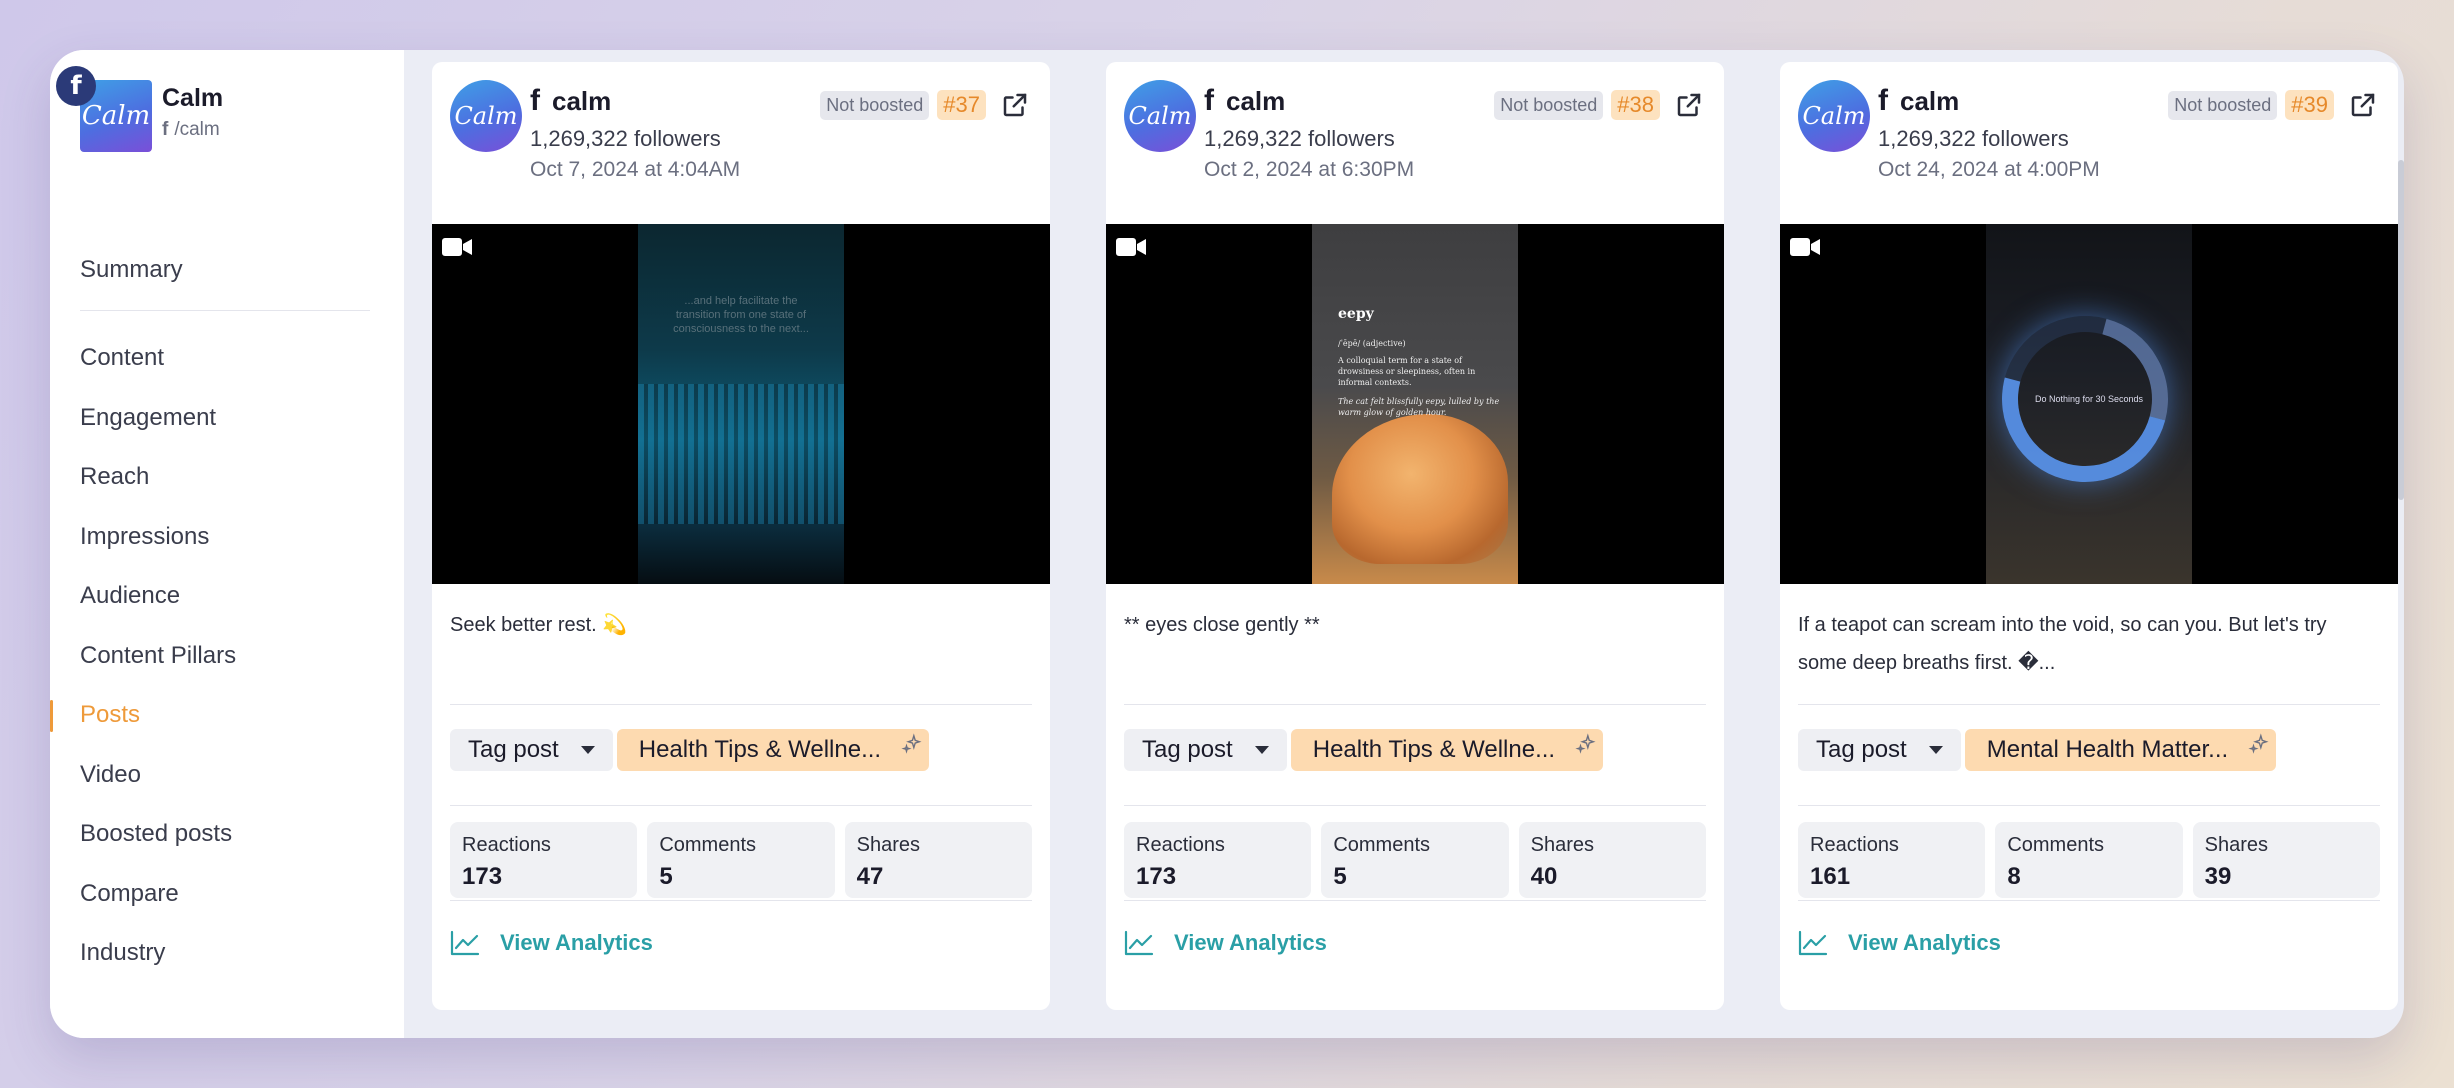 Image resolution: width=2454 pixels, height=1088 pixels. What do you see at coordinates (225, 656) in the screenshot?
I see `sidebar-item-content-pillars: Content Pillars` at bounding box center [225, 656].